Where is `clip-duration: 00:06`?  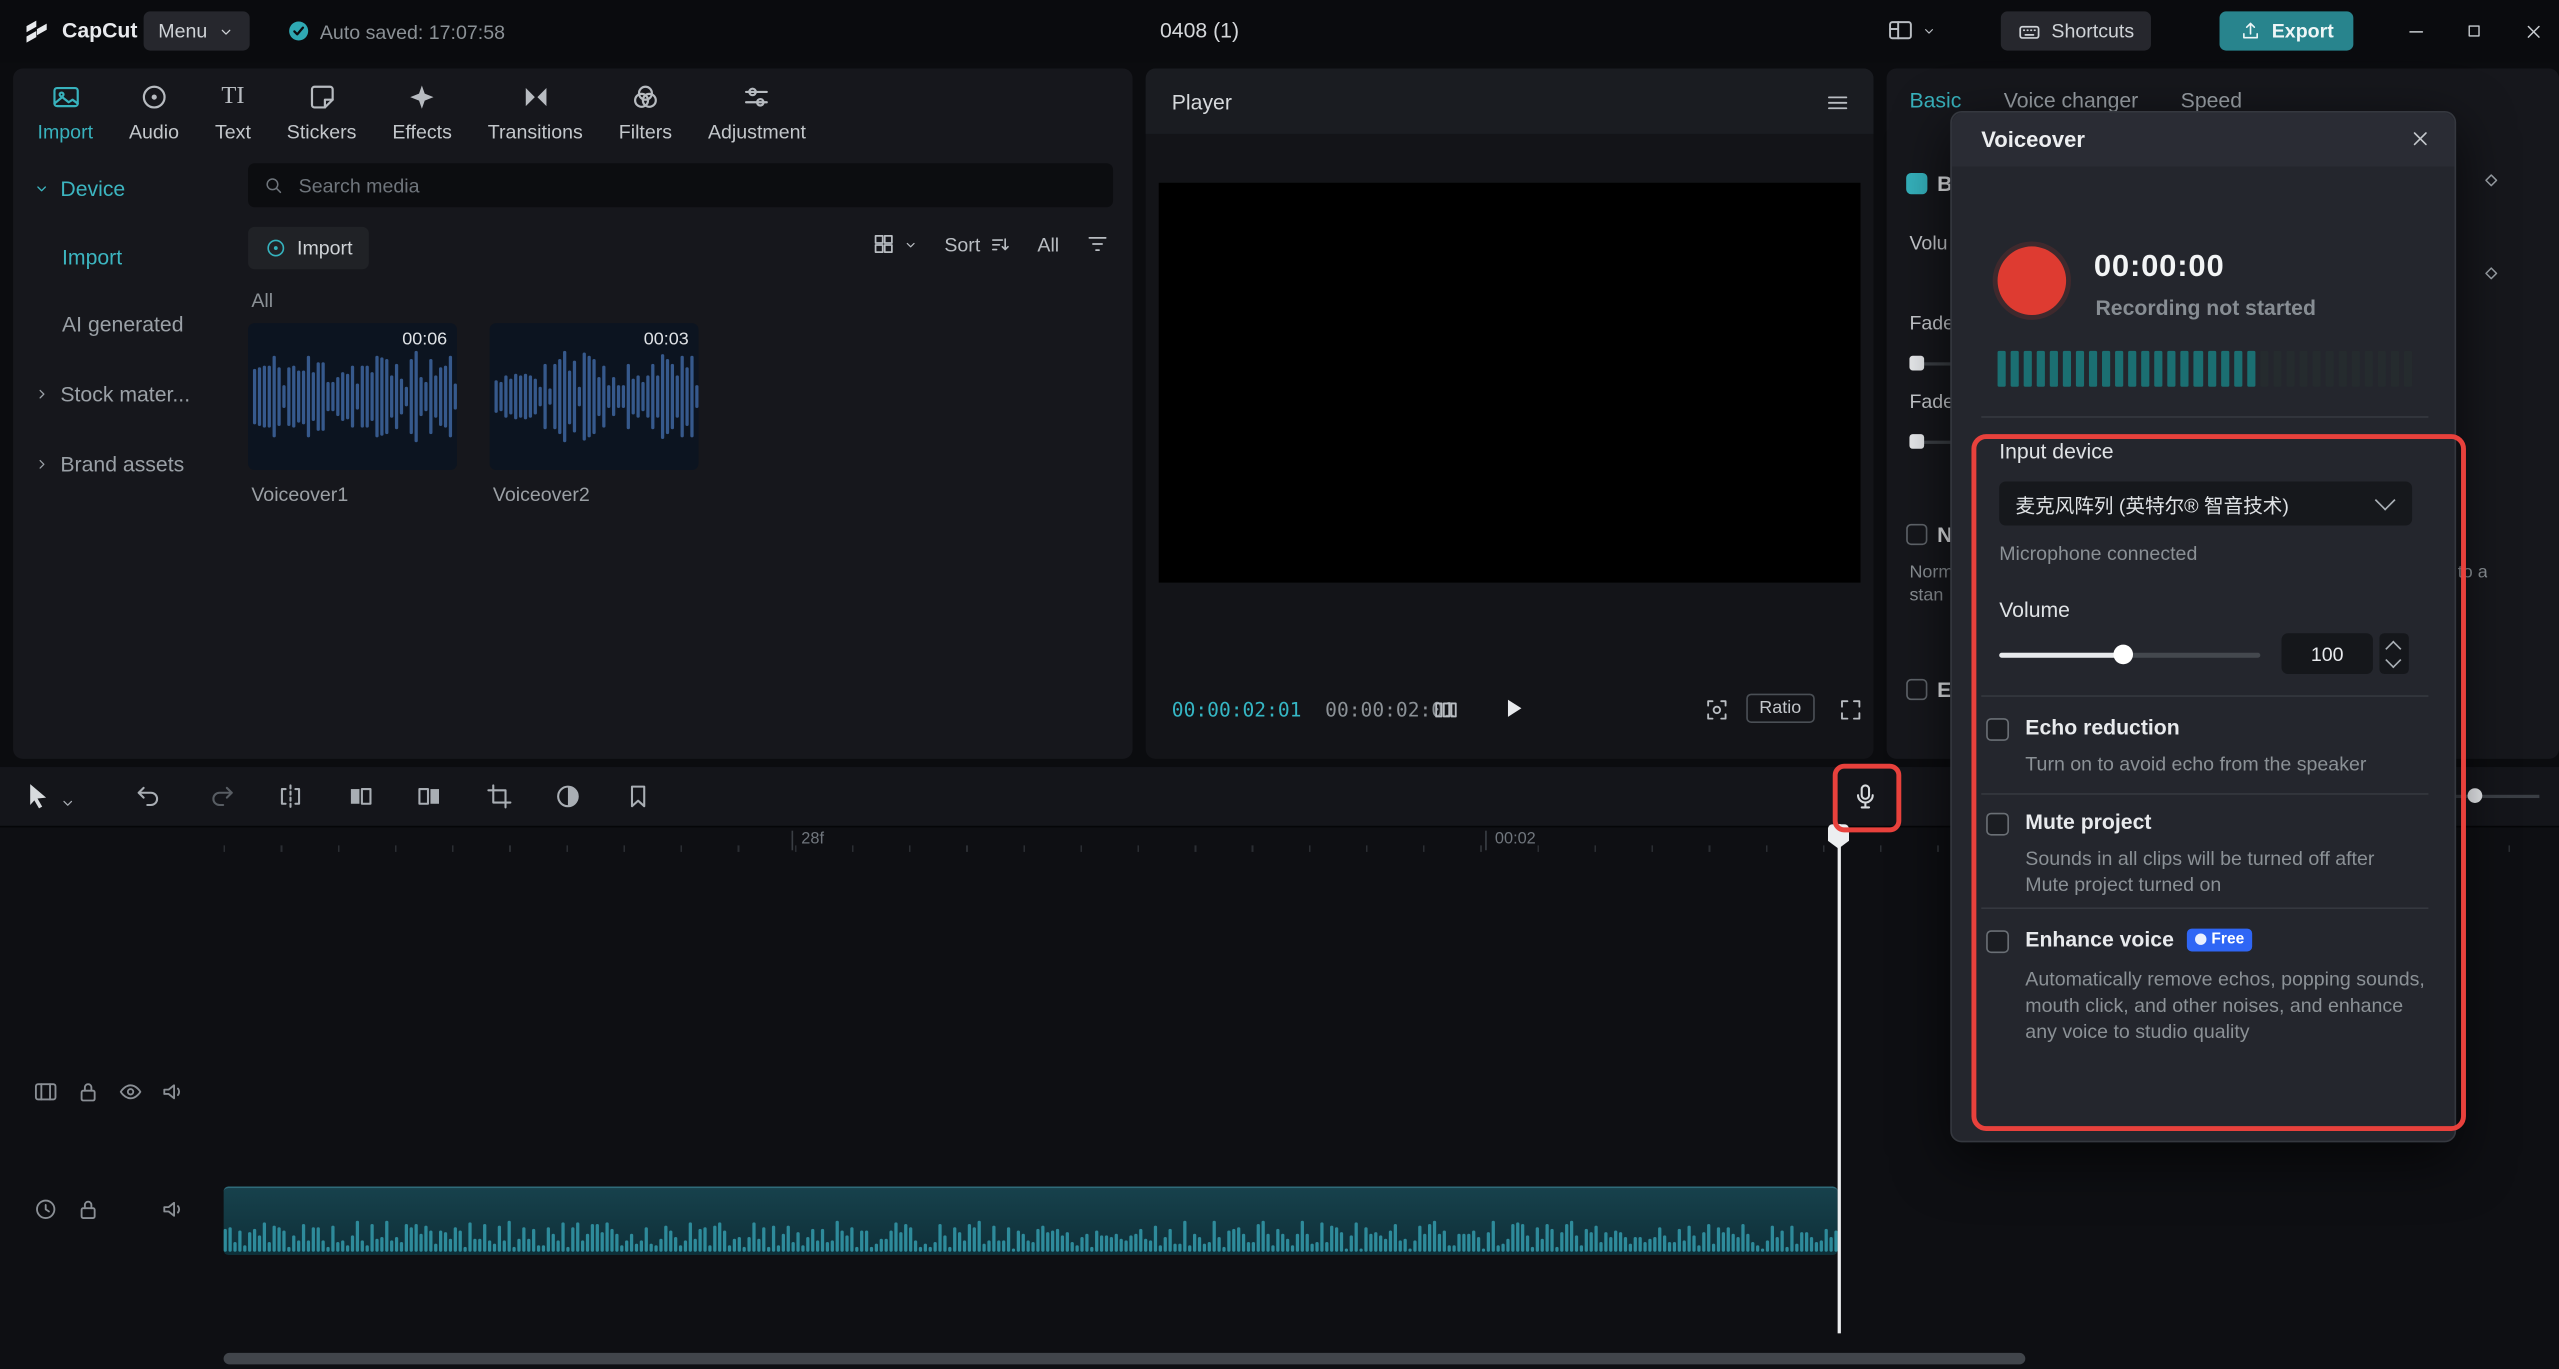
clip-duration: 00:06 is located at coordinates (425, 339).